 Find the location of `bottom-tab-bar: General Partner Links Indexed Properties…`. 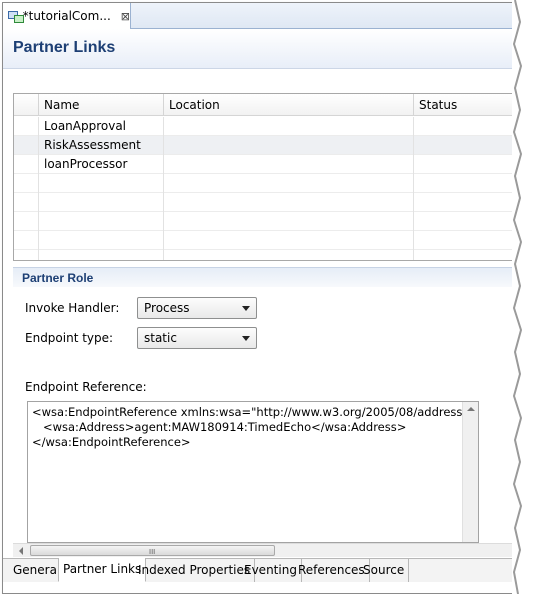

bottom-tab-bar: General Partner Links Indexed Properties… is located at coordinates (258, 570).